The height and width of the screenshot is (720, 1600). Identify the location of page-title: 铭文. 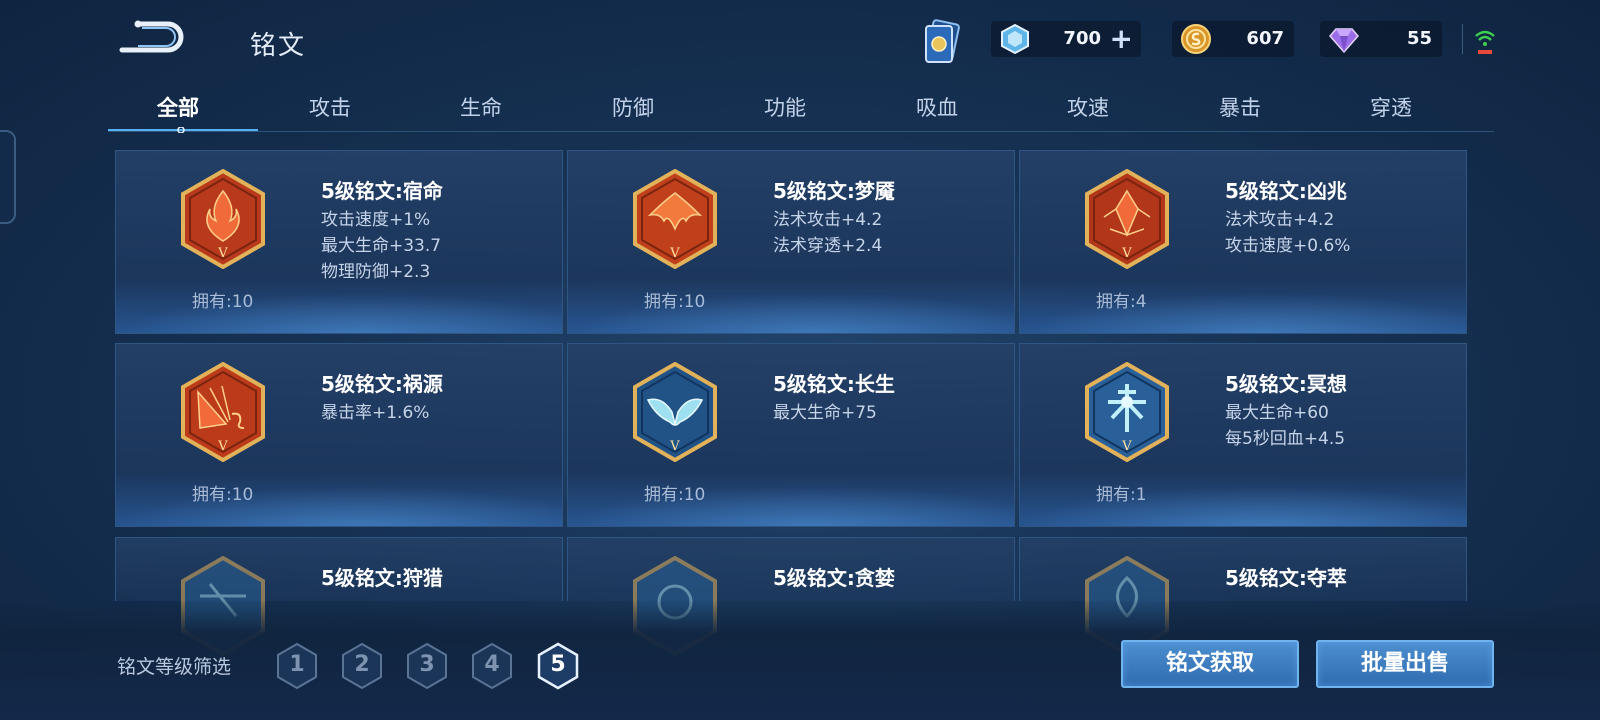
(278, 46).